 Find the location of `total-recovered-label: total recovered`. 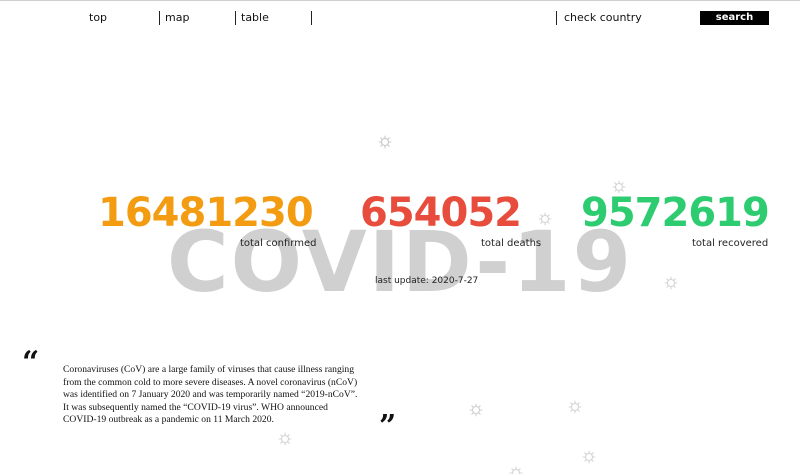

total-recovered-label: total recovered is located at coordinates (730, 243).